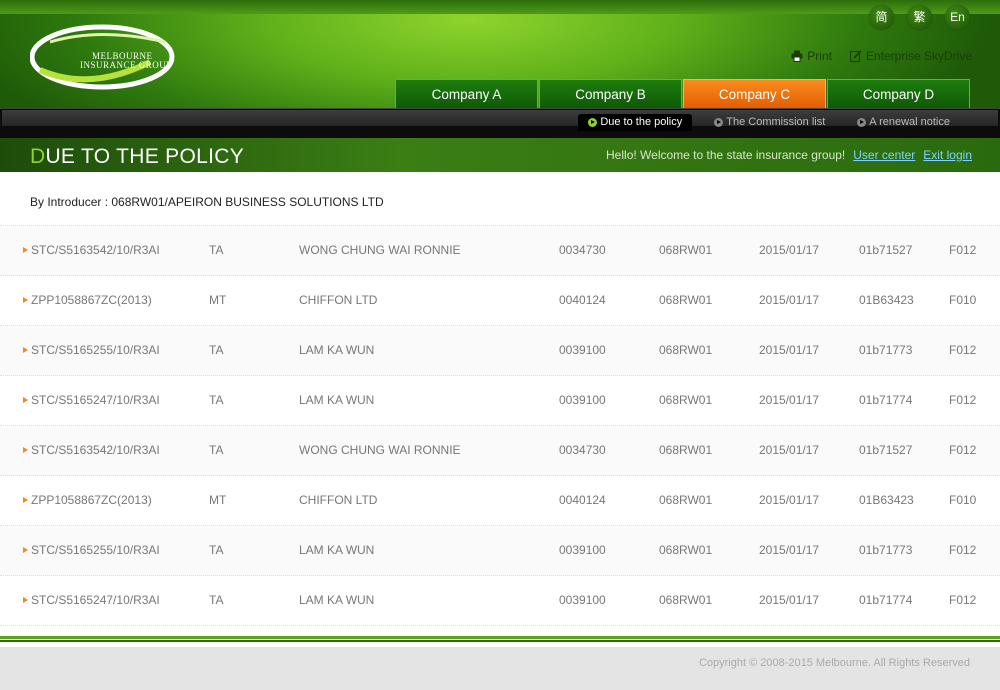 The width and height of the screenshot is (1000, 690). I want to click on print-button: Print, so click(811, 56).